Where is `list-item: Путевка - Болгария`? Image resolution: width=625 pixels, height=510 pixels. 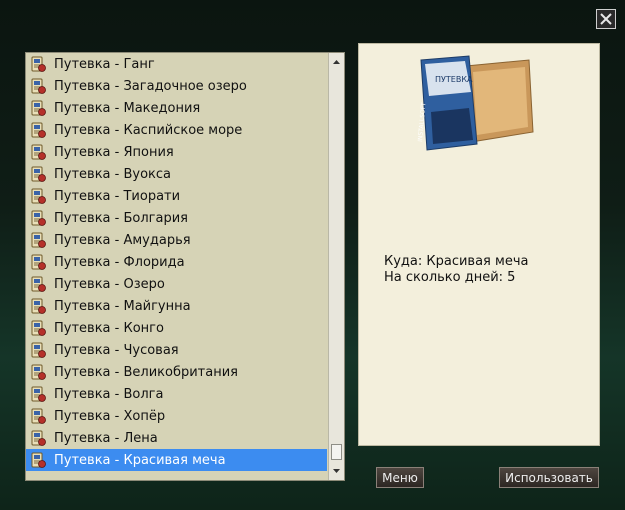 list-item: Путевка - Болгария is located at coordinates (176, 218).